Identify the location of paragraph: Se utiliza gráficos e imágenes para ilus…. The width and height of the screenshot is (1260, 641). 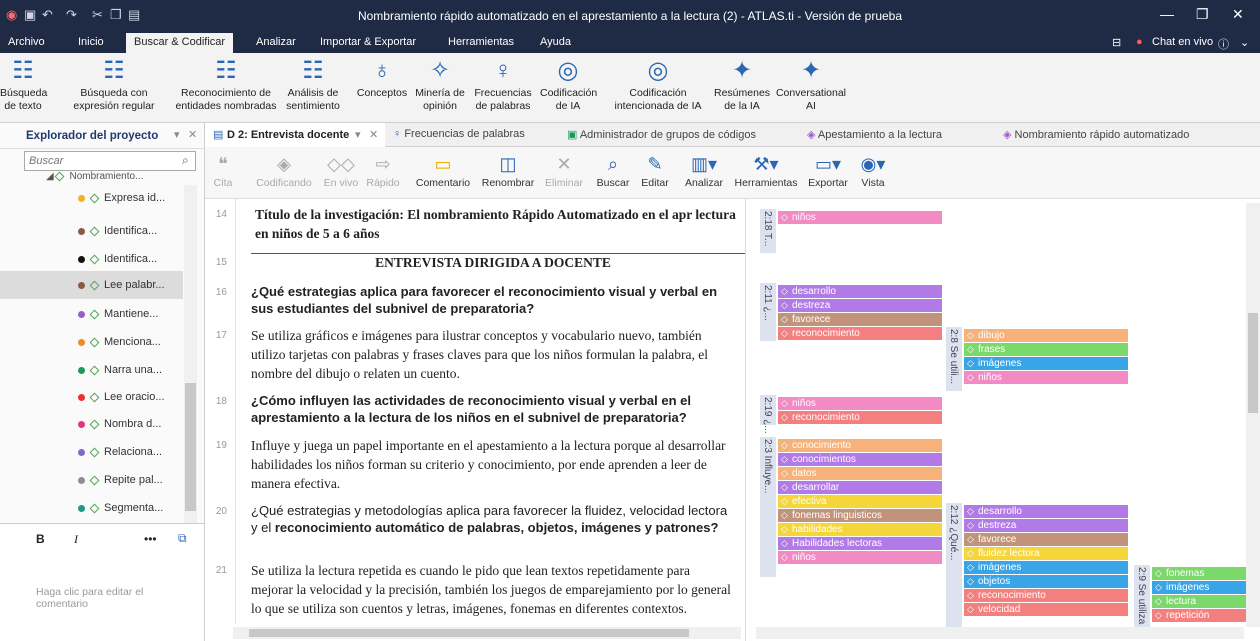
(493, 354).